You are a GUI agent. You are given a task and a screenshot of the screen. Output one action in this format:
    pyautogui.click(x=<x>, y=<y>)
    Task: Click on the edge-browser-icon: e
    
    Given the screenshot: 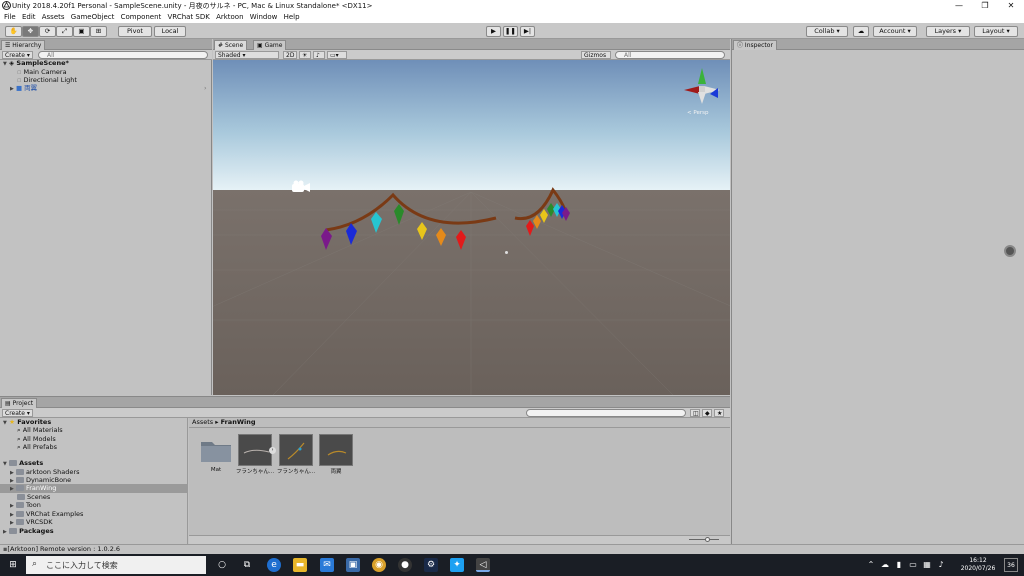 What is the action you would take?
    pyautogui.click(x=274, y=565)
    